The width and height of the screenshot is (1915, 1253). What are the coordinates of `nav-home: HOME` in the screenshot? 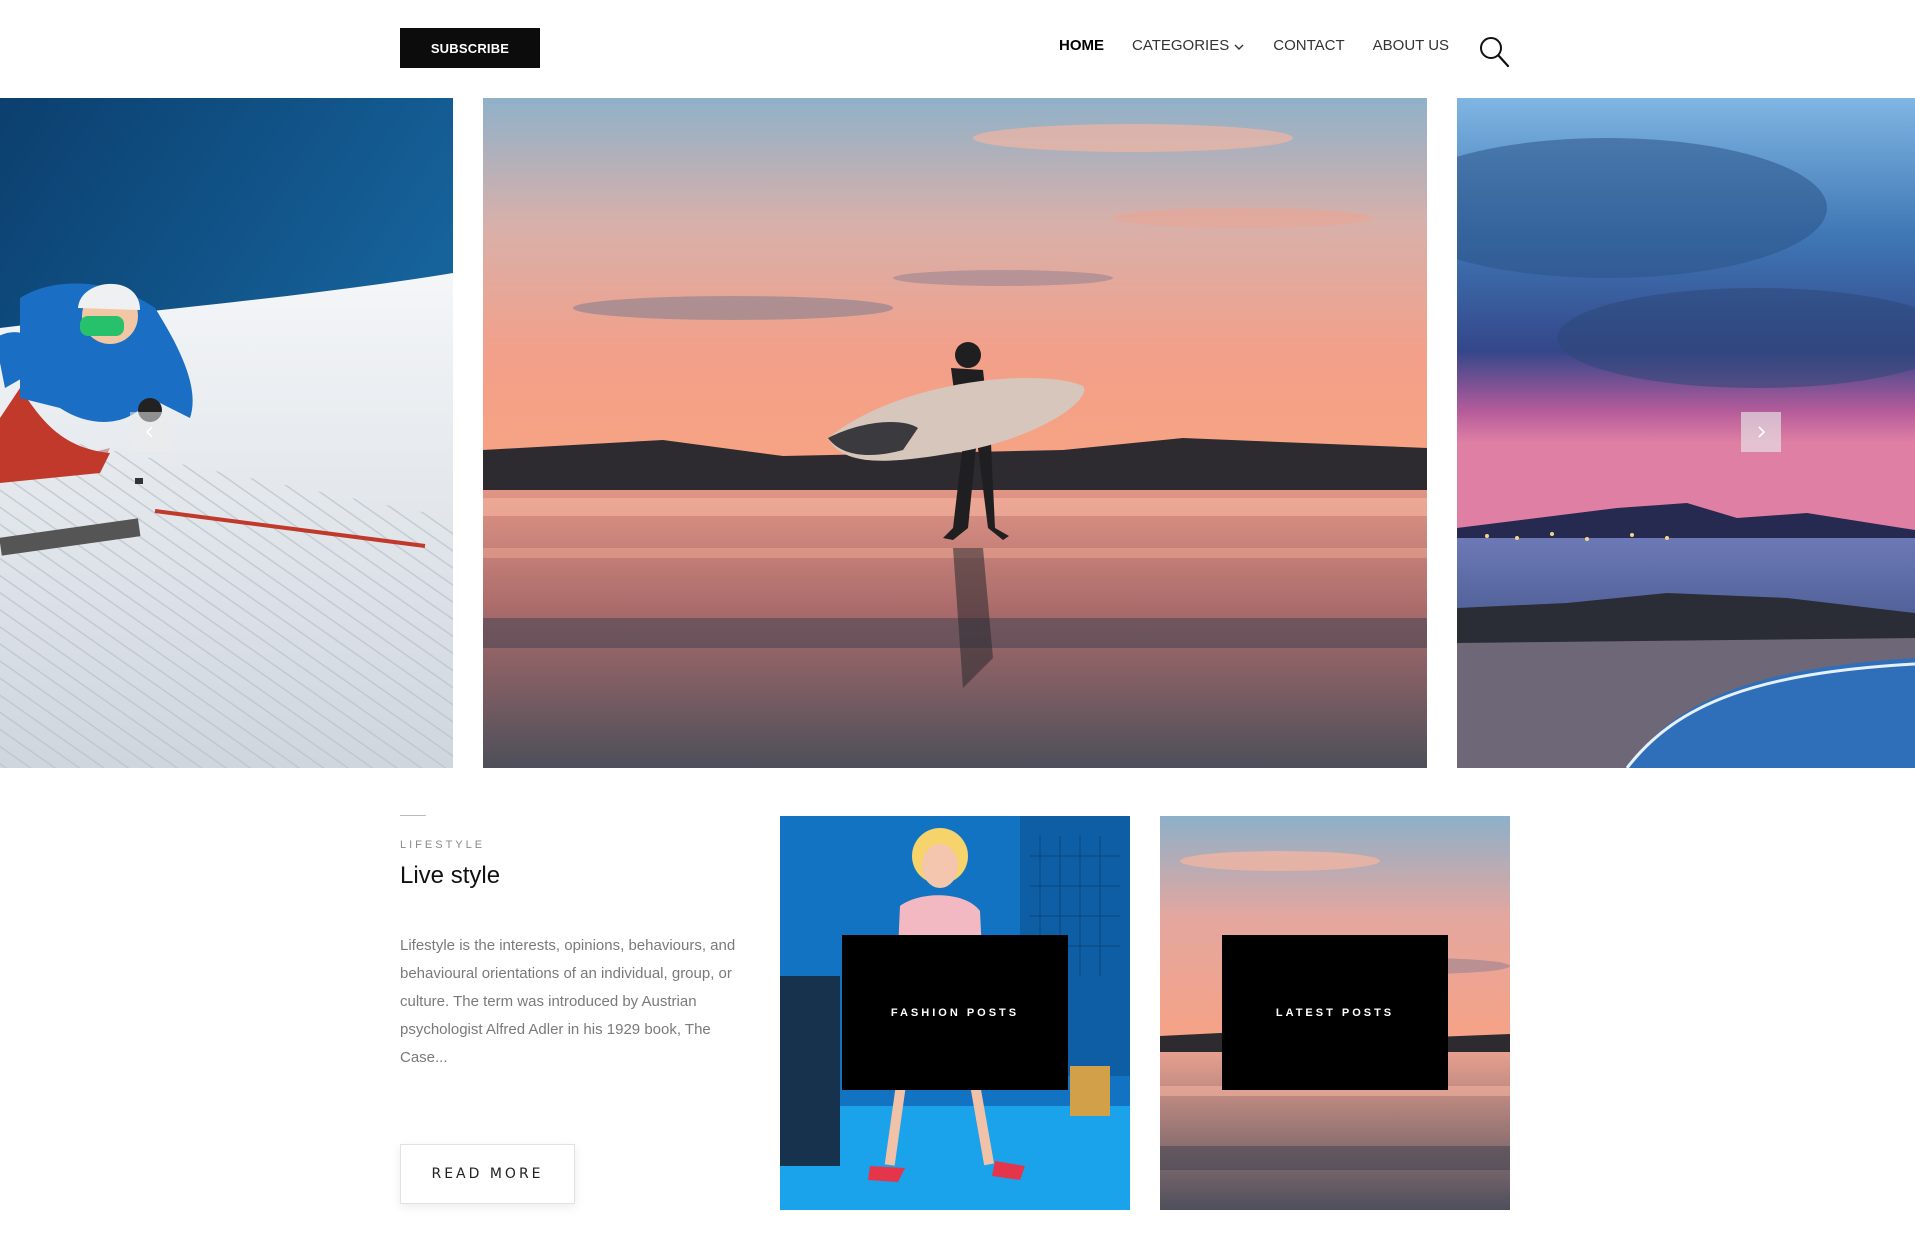 It's located at (1081, 45).